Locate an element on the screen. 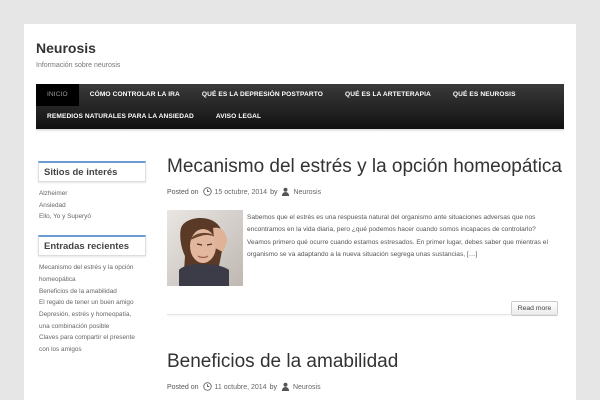  nav-item-inicio: Inicio is located at coordinates (57, 95).